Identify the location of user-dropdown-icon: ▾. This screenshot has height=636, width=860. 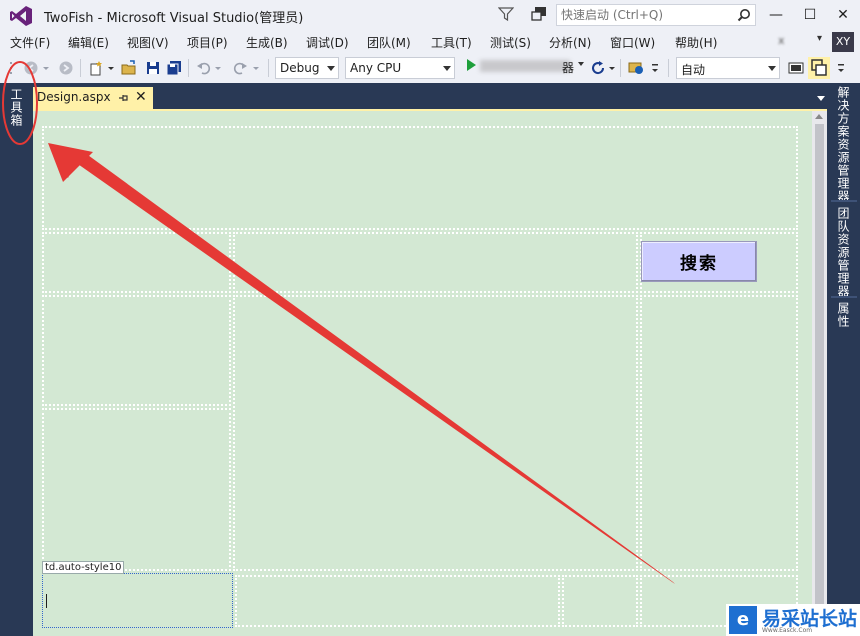
(819, 38).